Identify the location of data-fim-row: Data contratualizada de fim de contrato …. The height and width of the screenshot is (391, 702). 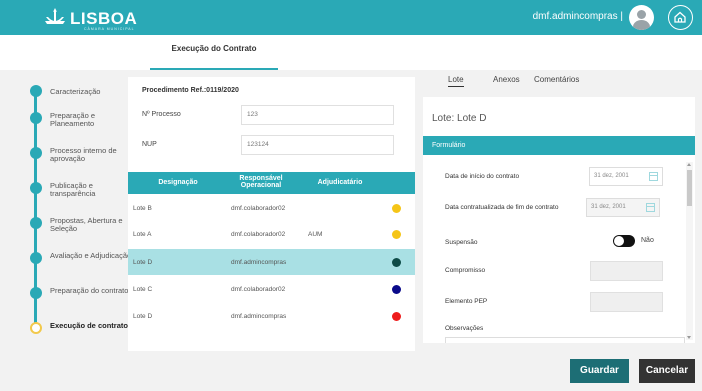
(568, 208).